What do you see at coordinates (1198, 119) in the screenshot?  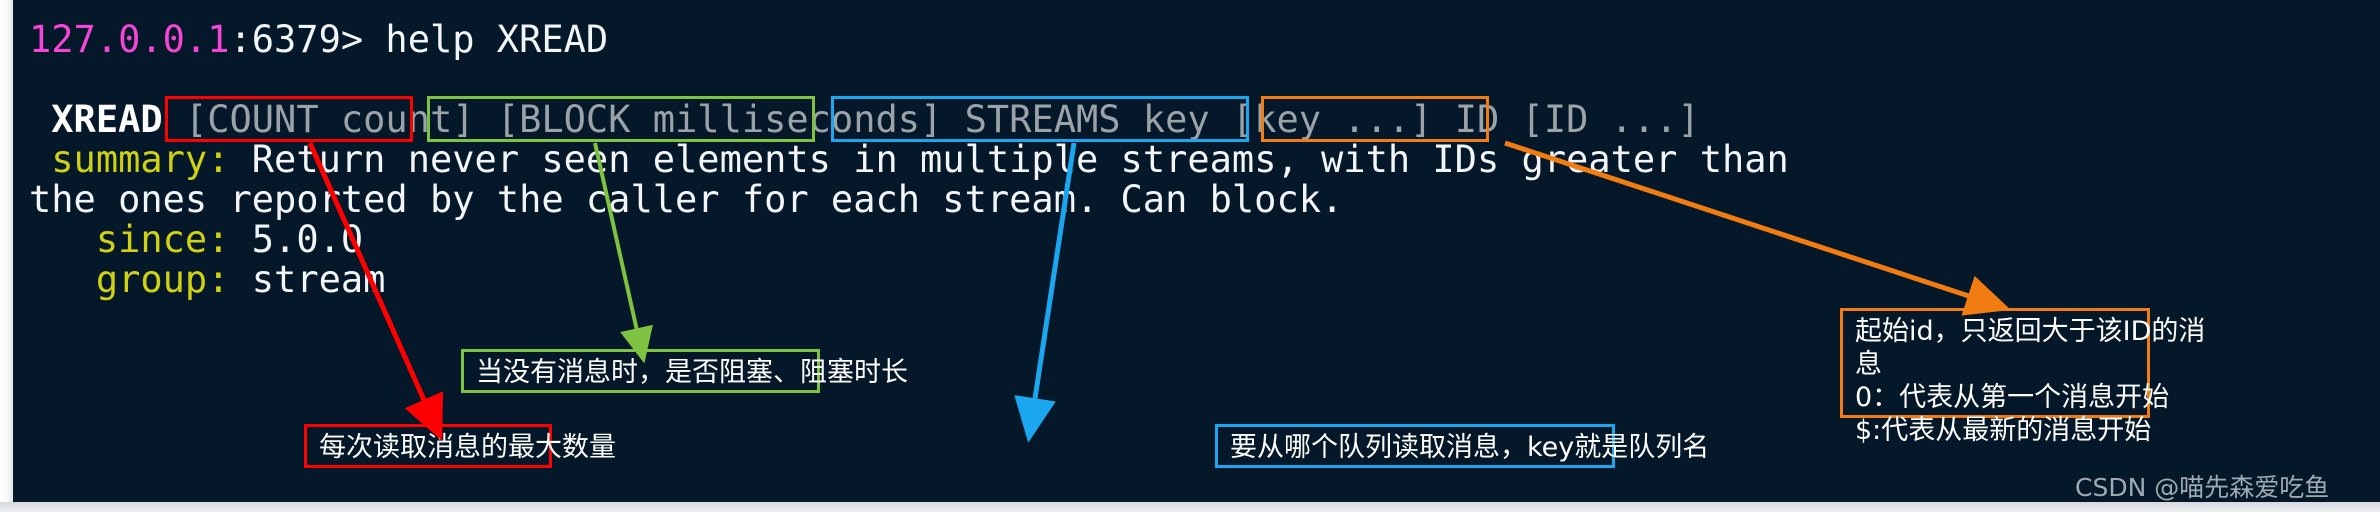 I see `usage-arg-streams: STREAMS key [key ...]` at bounding box center [1198, 119].